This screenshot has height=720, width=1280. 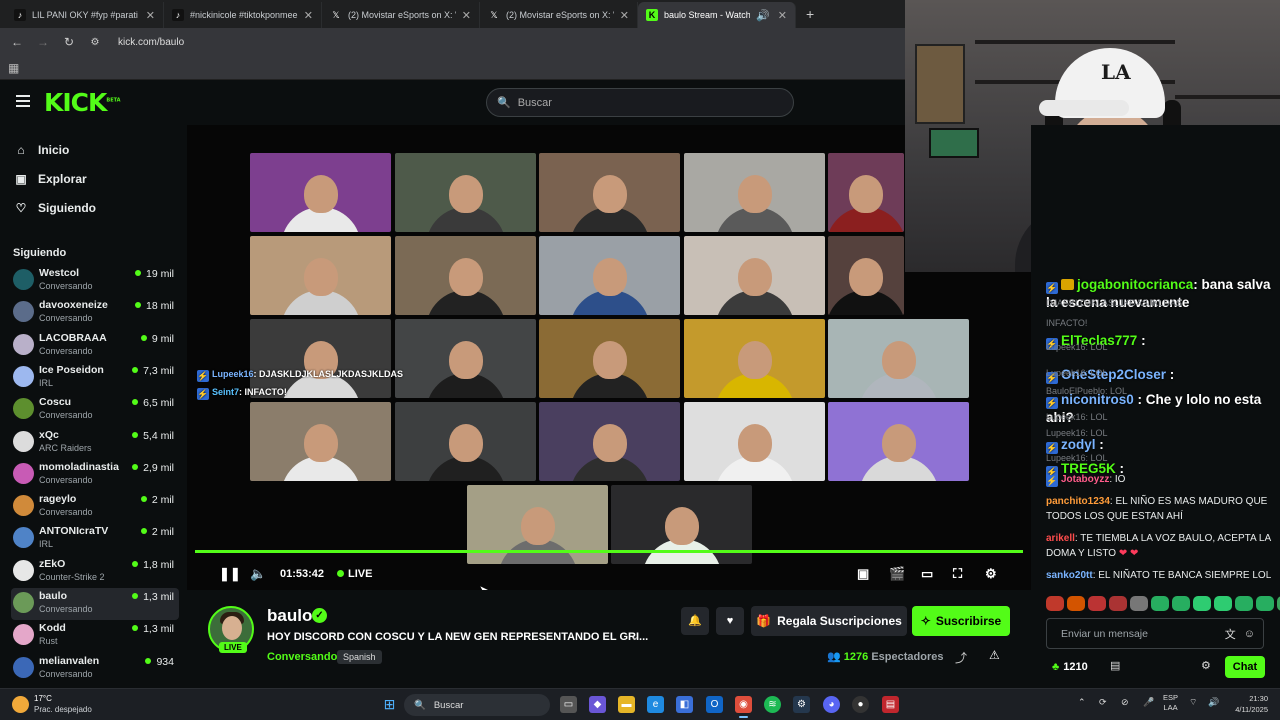 I want to click on chat-username: jogabonitocrianca, so click(x=1135, y=284).